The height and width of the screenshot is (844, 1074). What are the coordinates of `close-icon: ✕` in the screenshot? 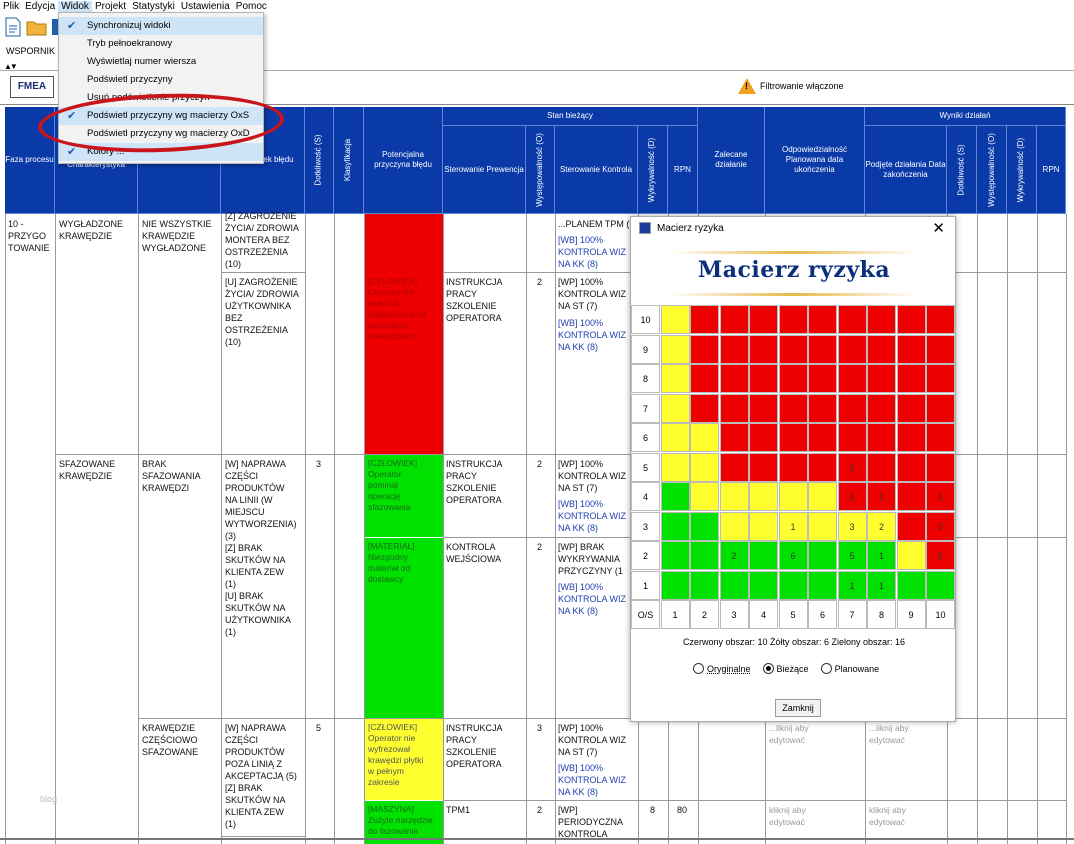 It's located at (938, 228).